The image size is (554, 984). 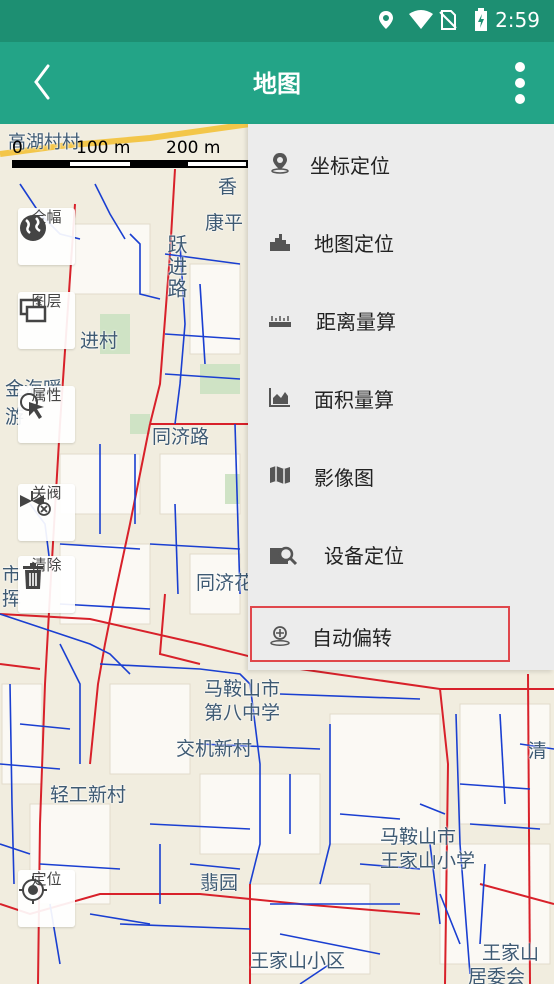 What do you see at coordinates (356, 322) in the screenshot?
I see `menu-item-label: 距离量算` at bounding box center [356, 322].